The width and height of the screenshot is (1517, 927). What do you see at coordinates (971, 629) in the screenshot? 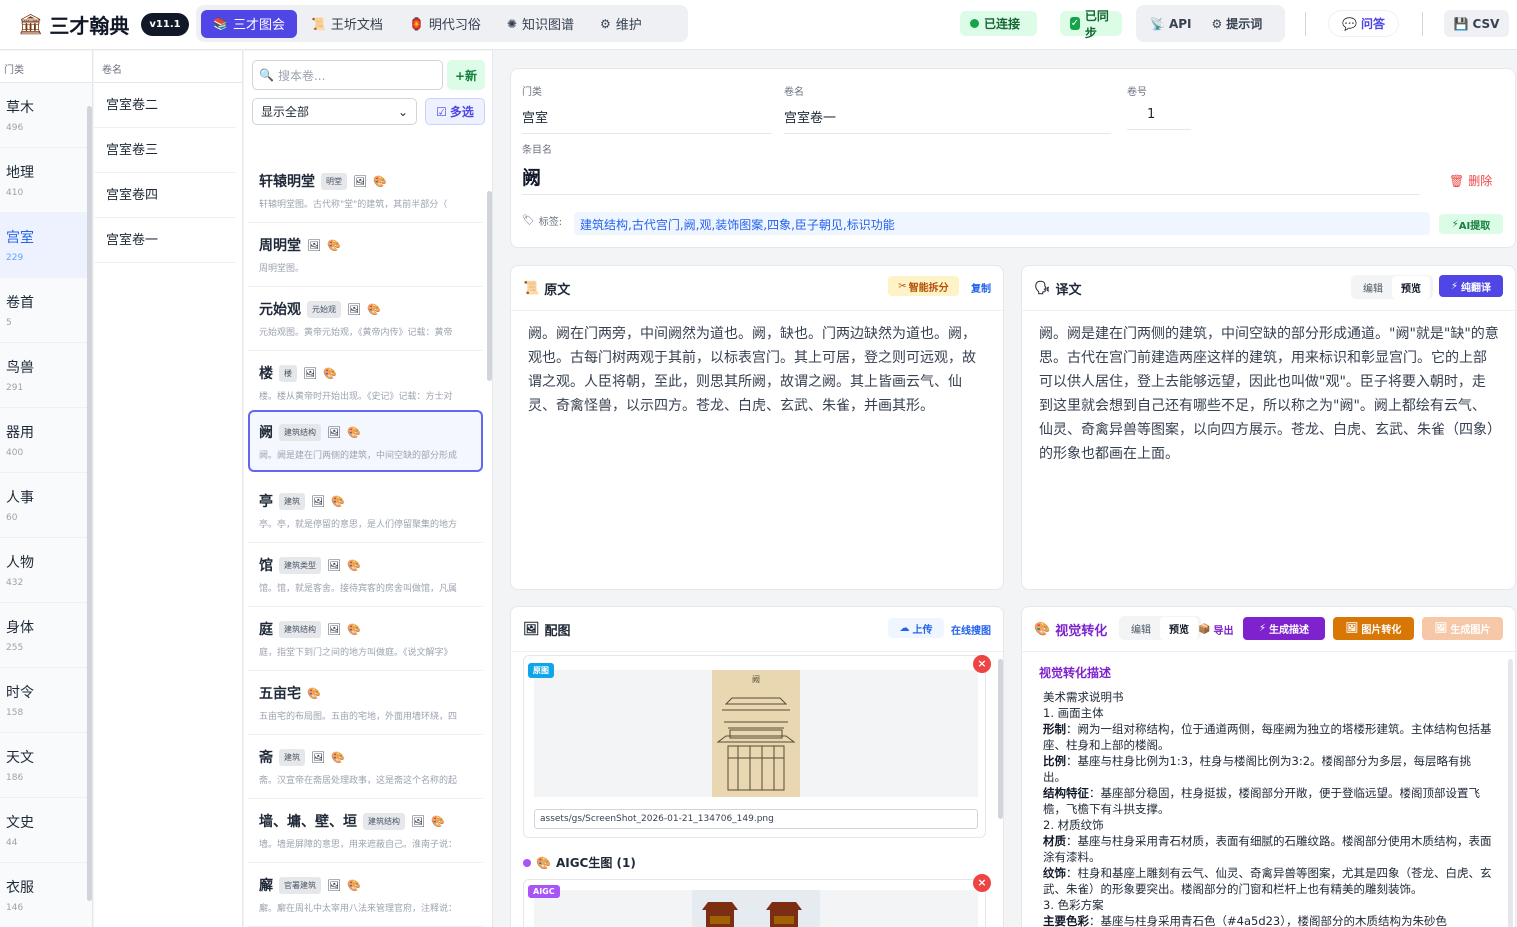
I see `online-search-button: 在线搜图` at bounding box center [971, 629].